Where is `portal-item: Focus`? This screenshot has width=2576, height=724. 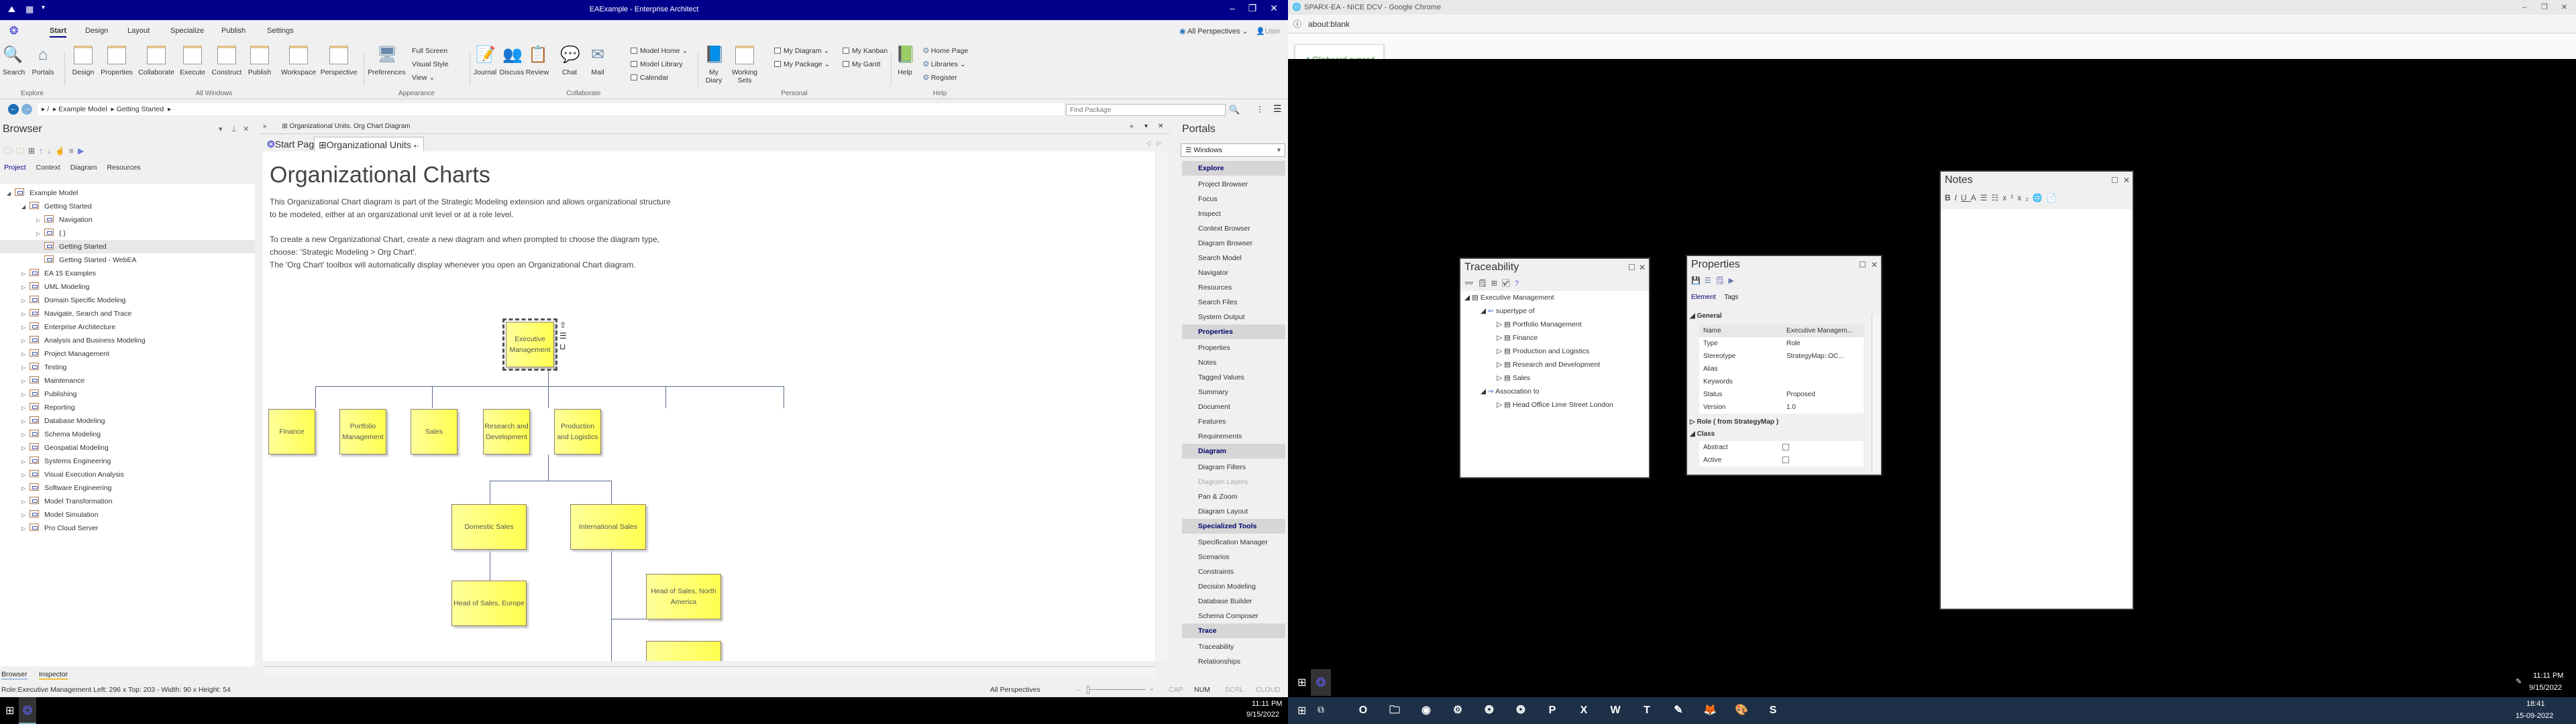 portal-item: Focus is located at coordinates (1208, 199).